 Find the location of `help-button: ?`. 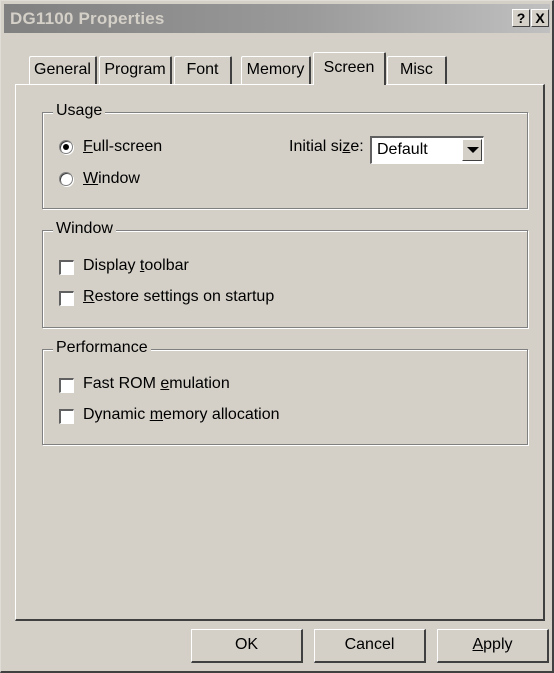

help-button: ? is located at coordinates (521, 18).